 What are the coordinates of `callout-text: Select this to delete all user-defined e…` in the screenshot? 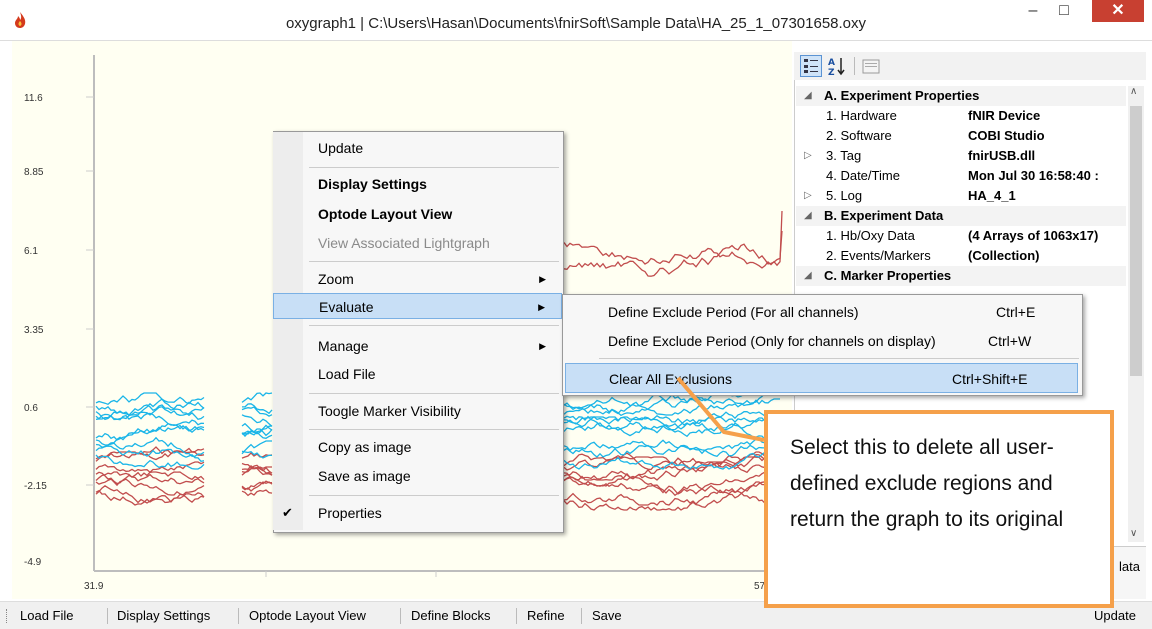 It's located at (927, 483).